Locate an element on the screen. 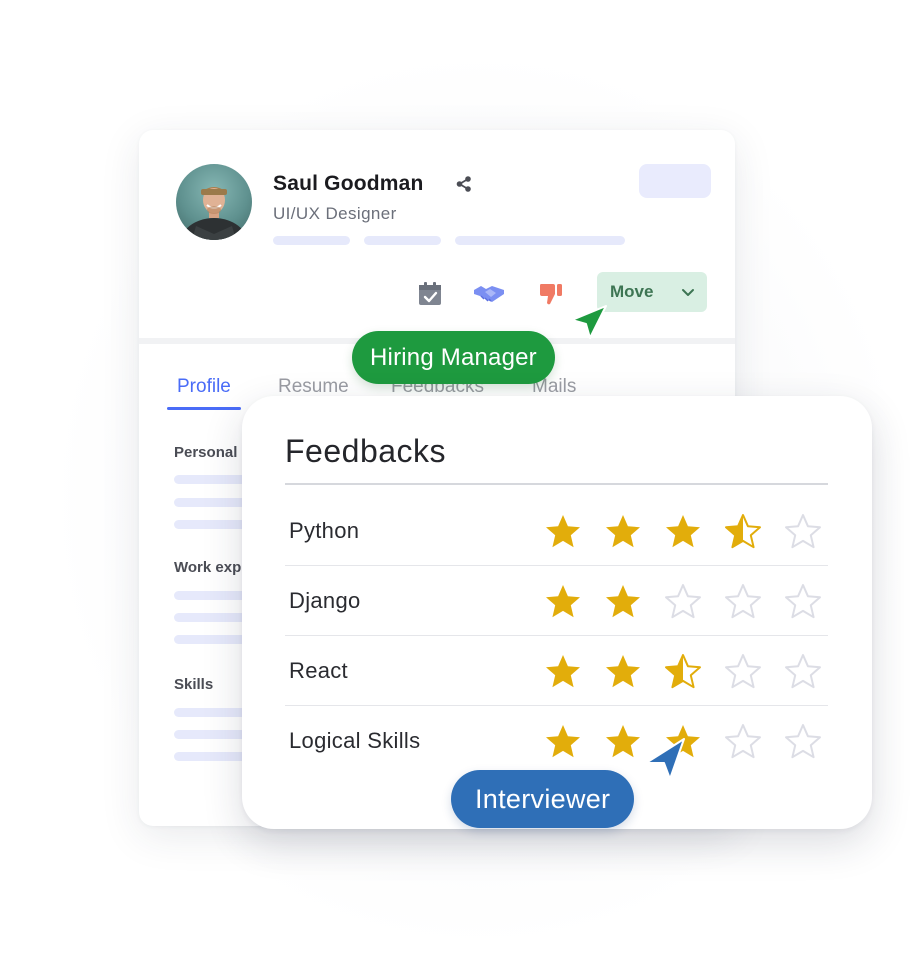 Image resolution: width=921 pixels, height=972 pixels. avatar is located at coordinates (214, 202).